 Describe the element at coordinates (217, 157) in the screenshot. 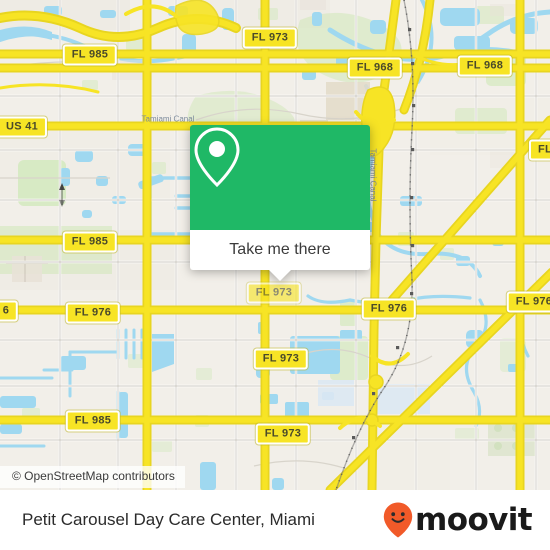

I see `map-pin-icon` at that location.